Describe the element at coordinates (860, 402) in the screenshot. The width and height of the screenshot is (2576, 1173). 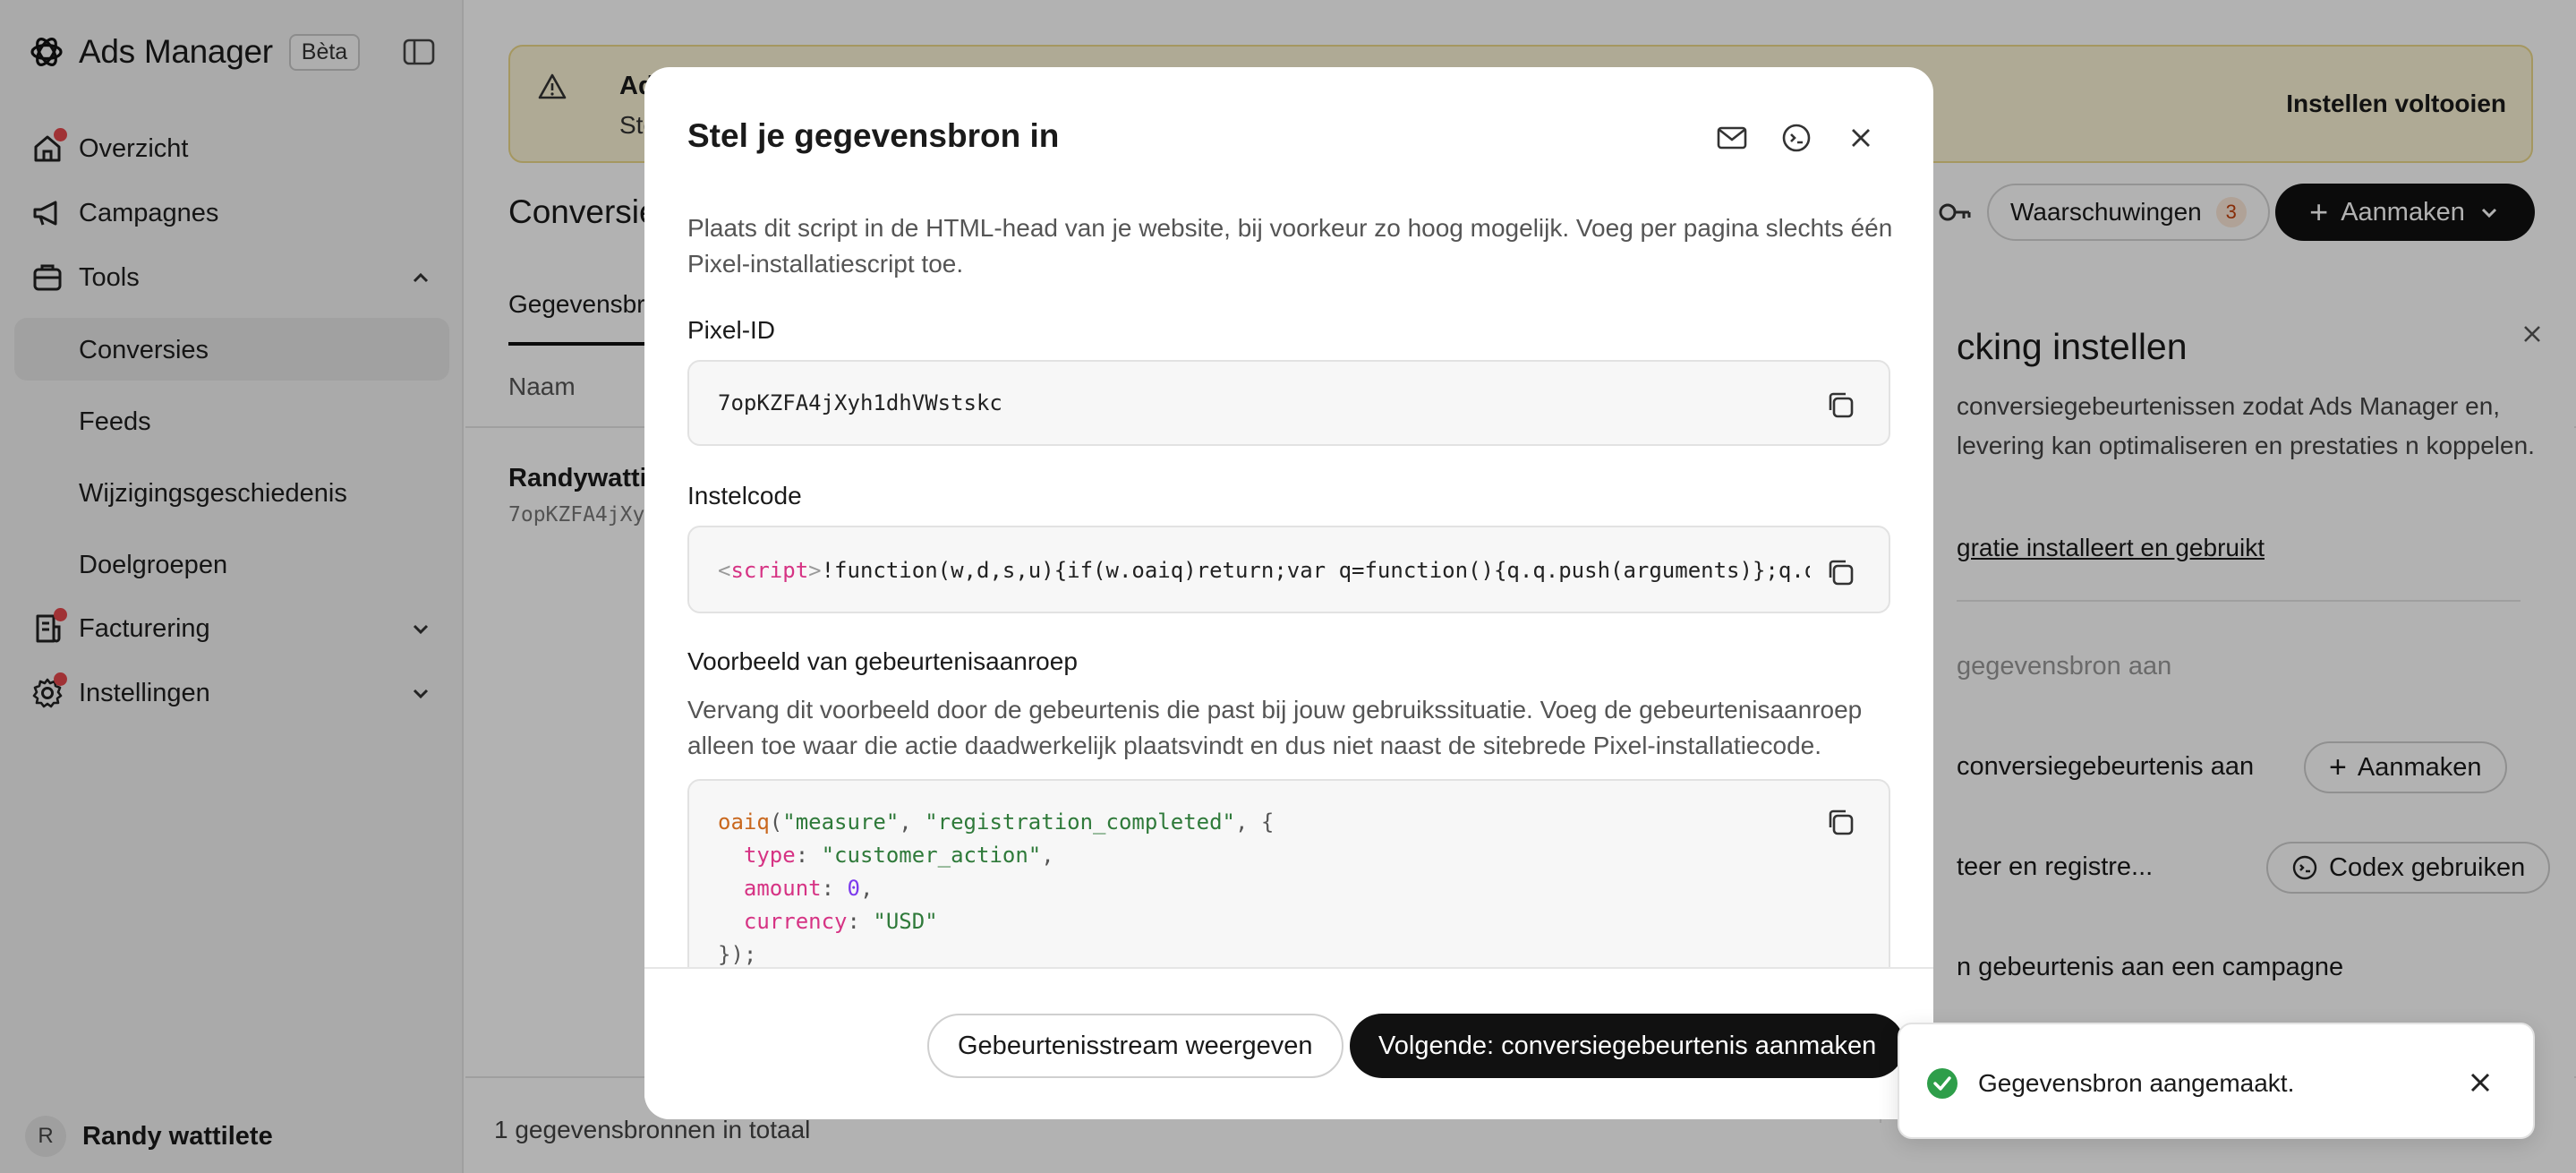
I see `pixel-id-value: 7opKZFA4jXyh1dhVWstskc` at that location.